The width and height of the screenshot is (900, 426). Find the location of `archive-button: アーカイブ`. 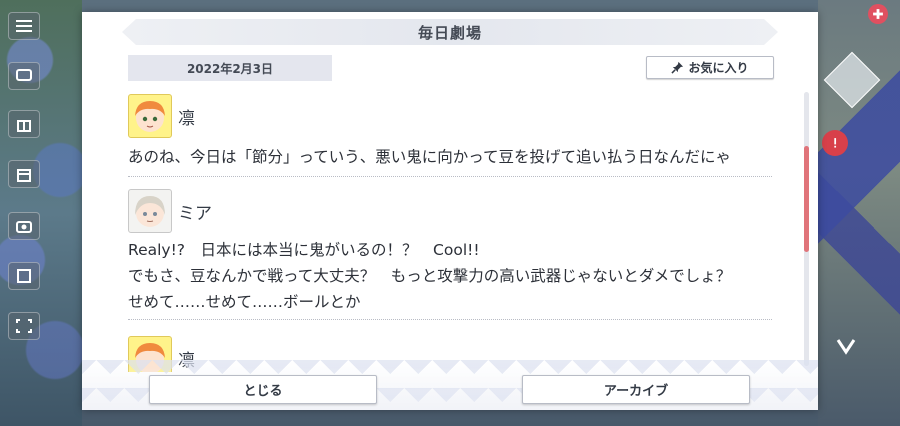

archive-button: アーカイブ is located at coordinates (636, 389).